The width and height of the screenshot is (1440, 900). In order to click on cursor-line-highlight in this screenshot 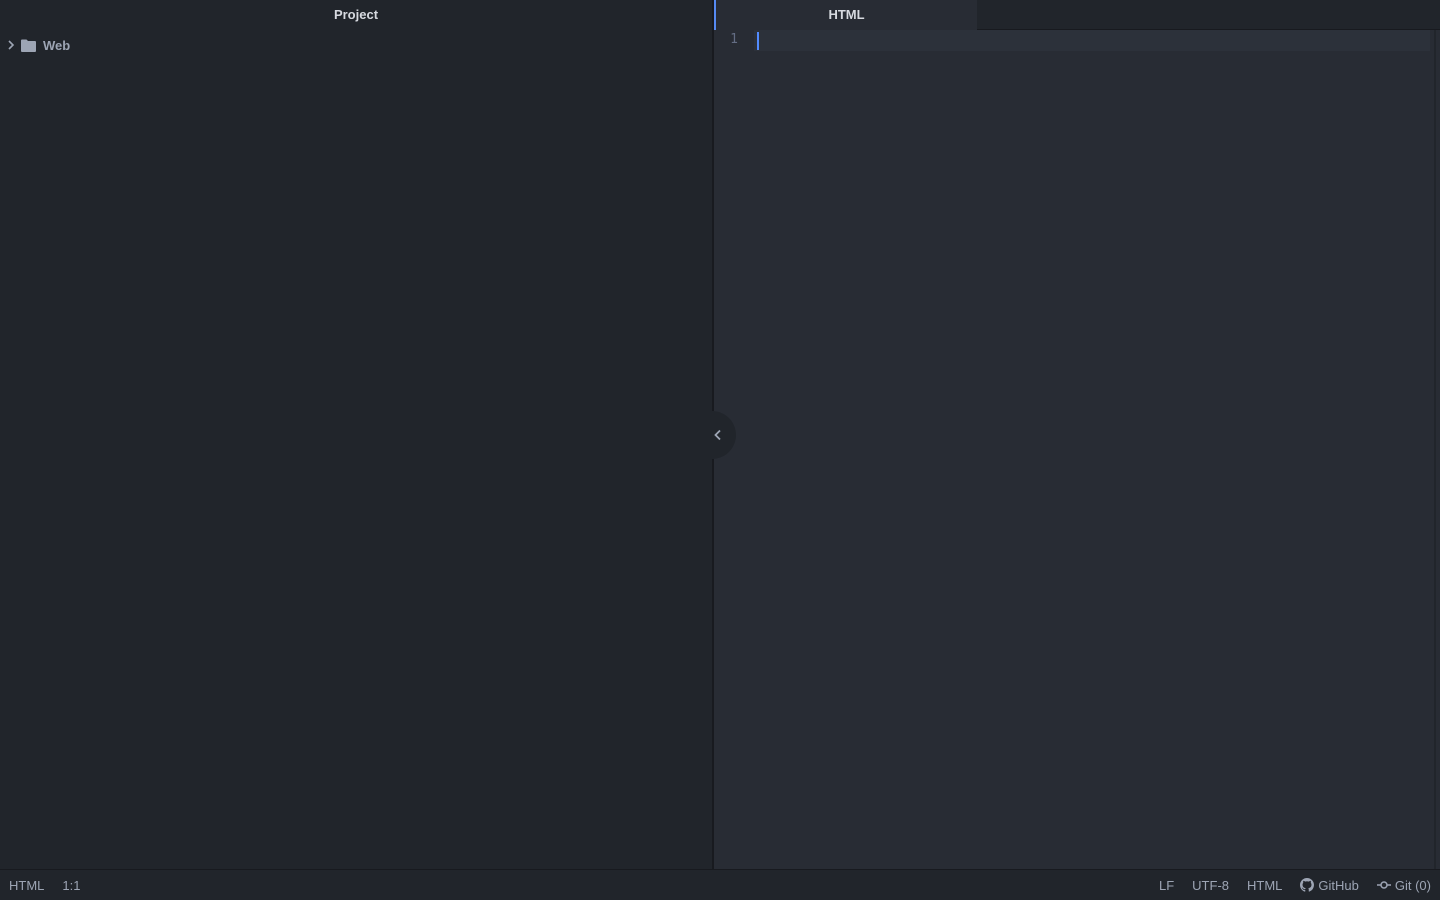, I will do `click(1092, 40)`.